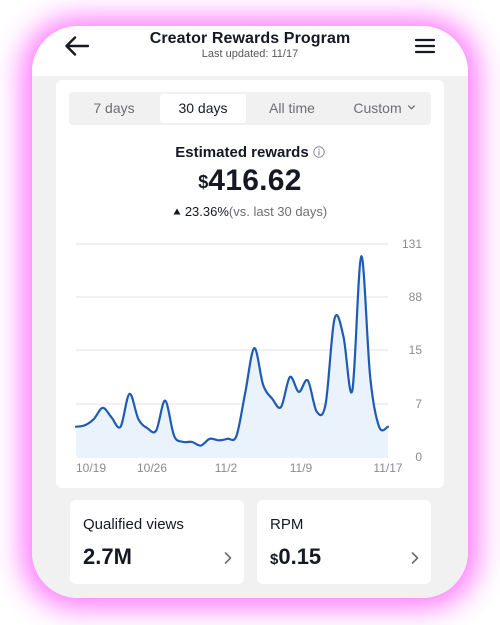  Describe the element at coordinates (226, 468) in the screenshot. I see `x-tick-label: 11/2` at that location.